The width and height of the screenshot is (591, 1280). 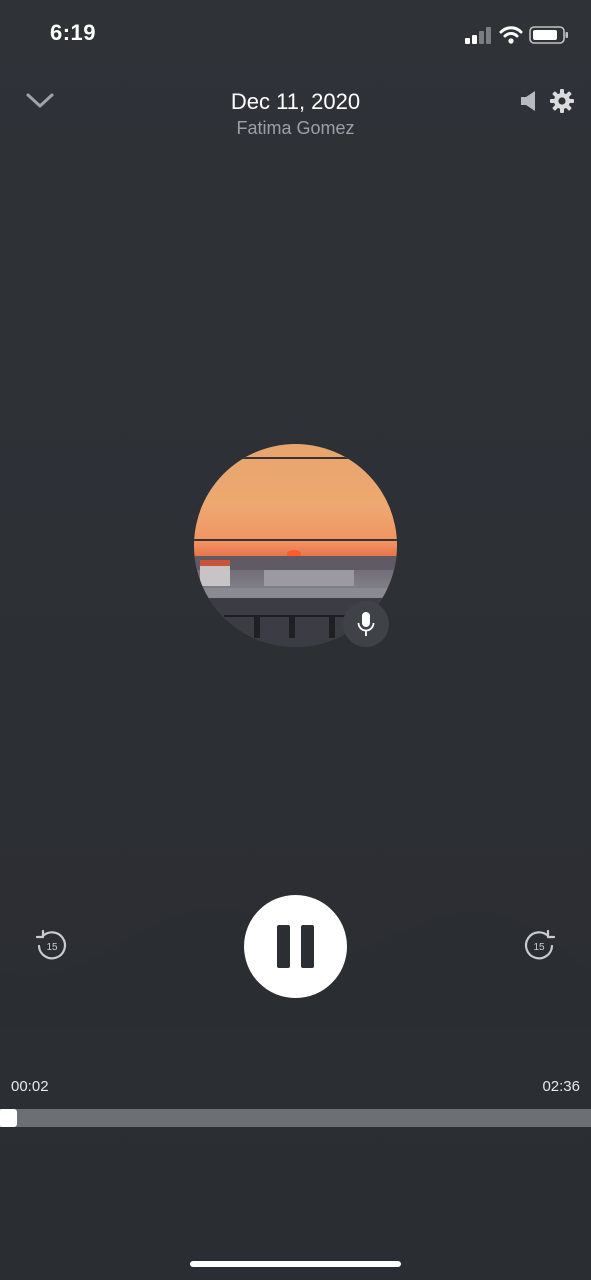 What do you see at coordinates (548, 35) in the screenshot?
I see `battery-icon` at bounding box center [548, 35].